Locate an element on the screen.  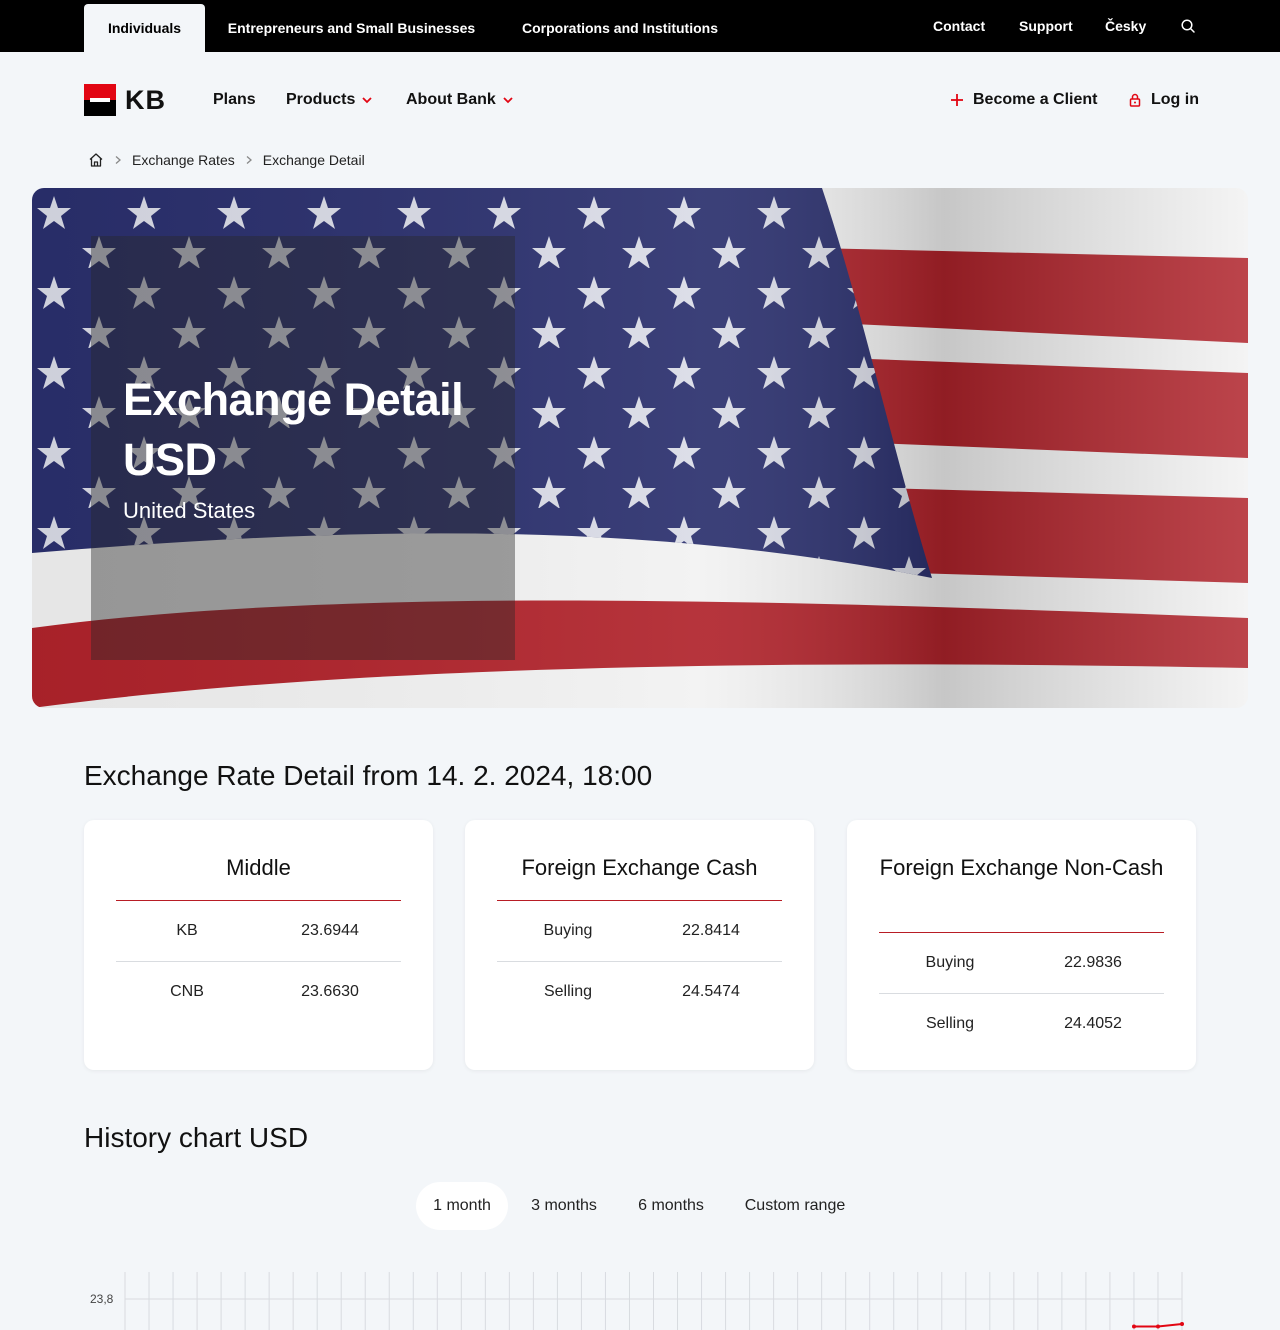
breadcrumb-exchange-rates: Exchange Rates is located at coordinates (183, 160).